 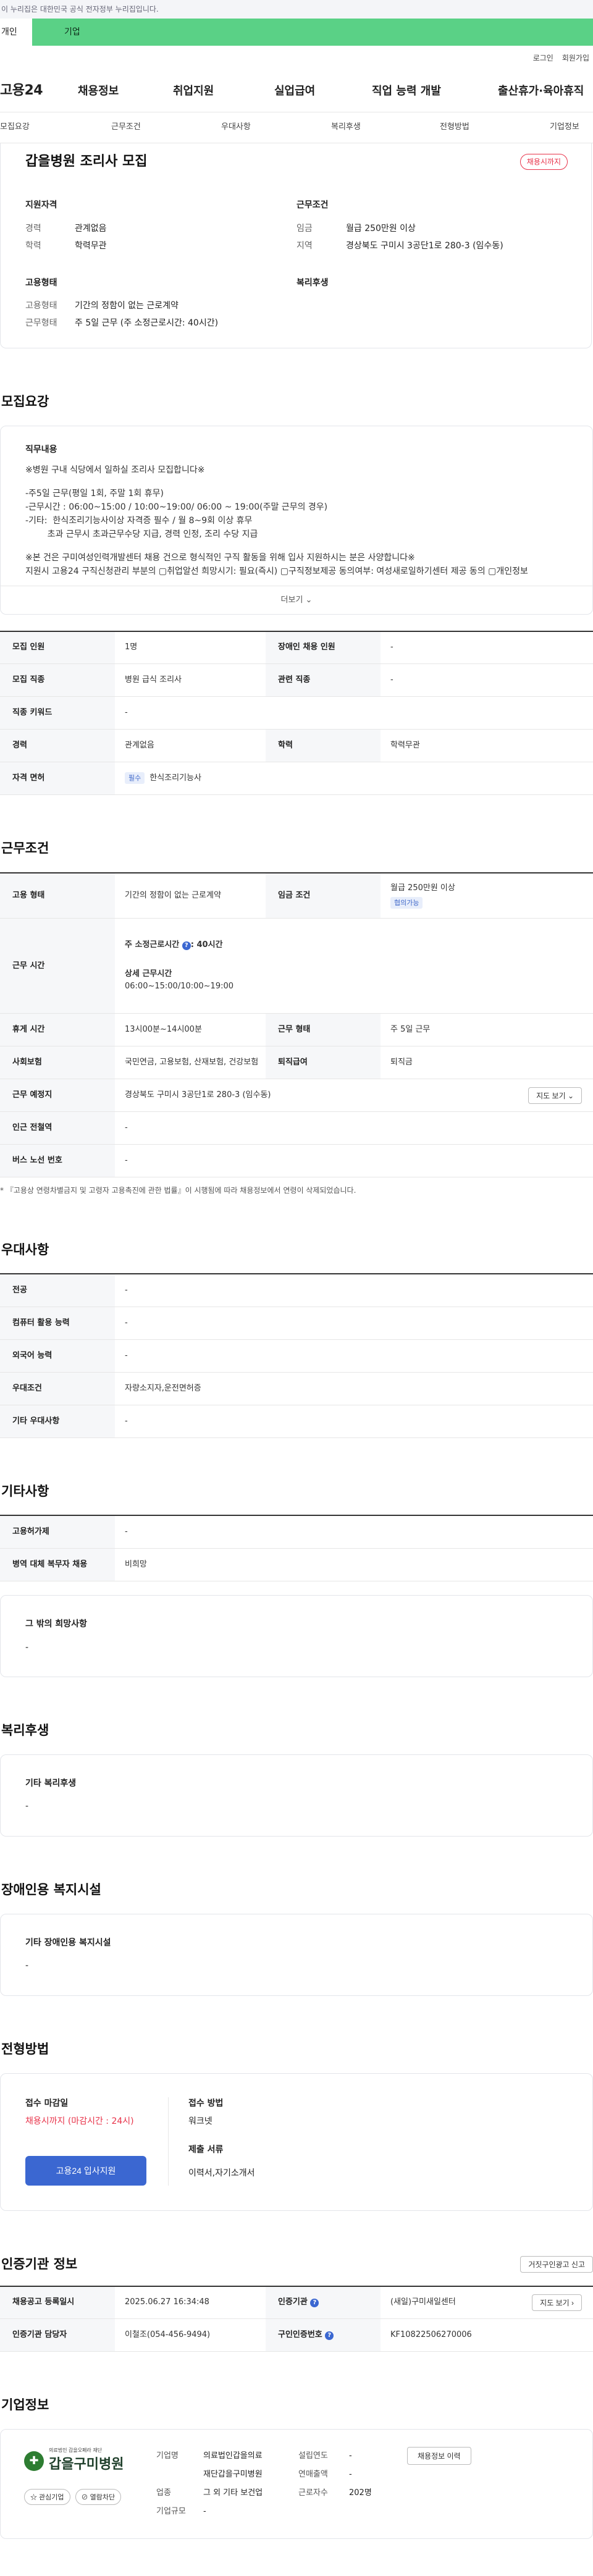 What do you see at coordinates (564, 127) in the screenshot?
I see `anchor-company: 기업정보` at bounding box center [564, 127].